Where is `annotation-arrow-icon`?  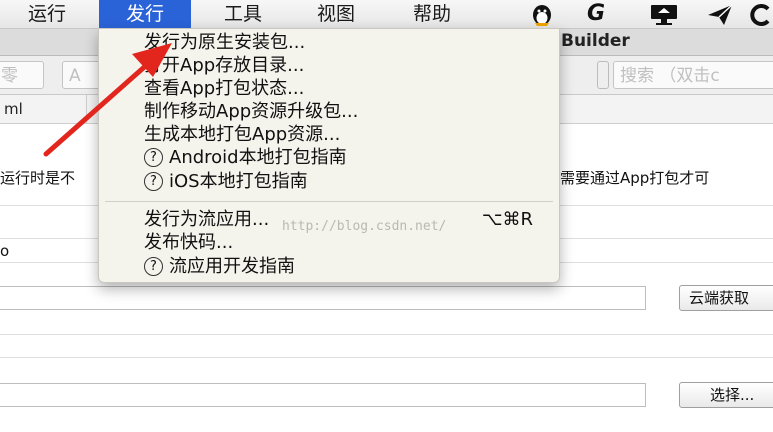 annotation-arrow-icon is located at coordinates (107, 100).